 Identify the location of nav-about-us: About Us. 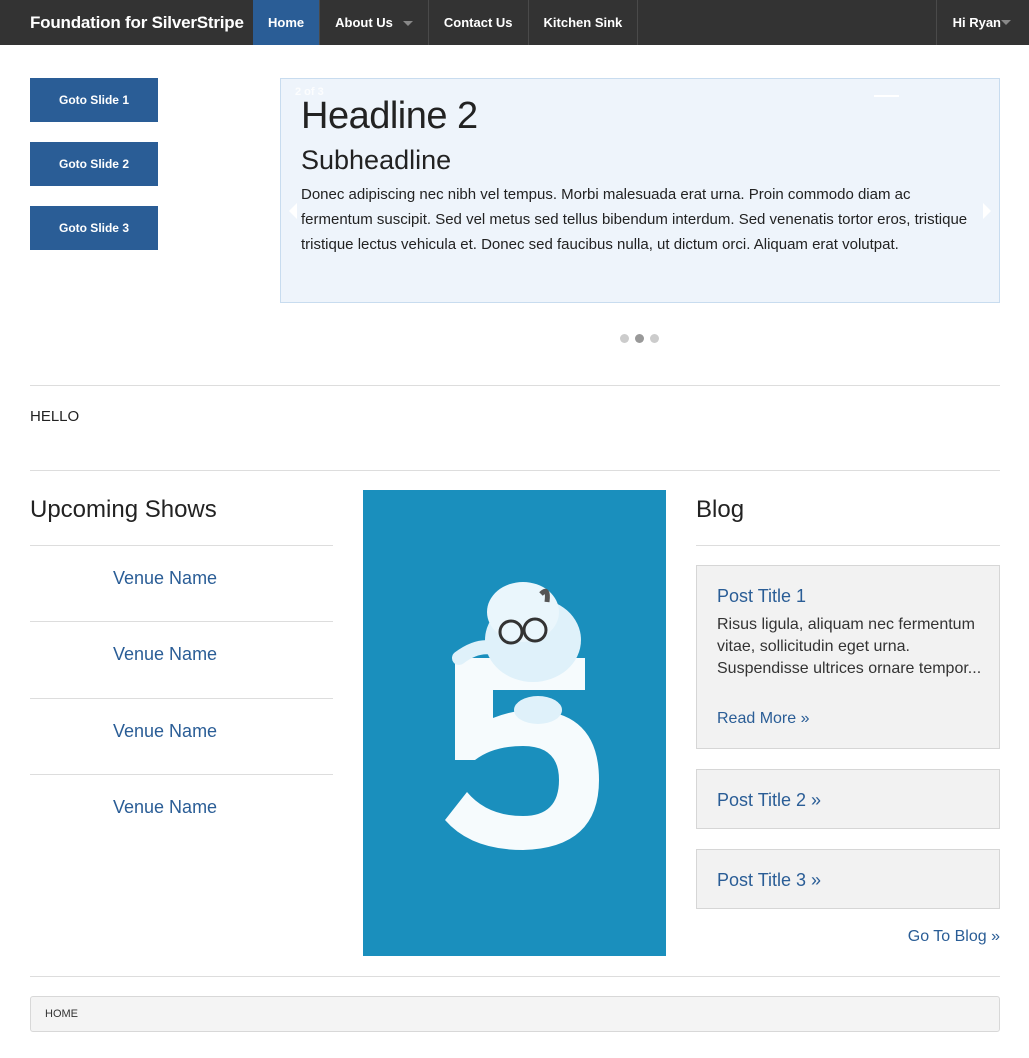
(373, 22).